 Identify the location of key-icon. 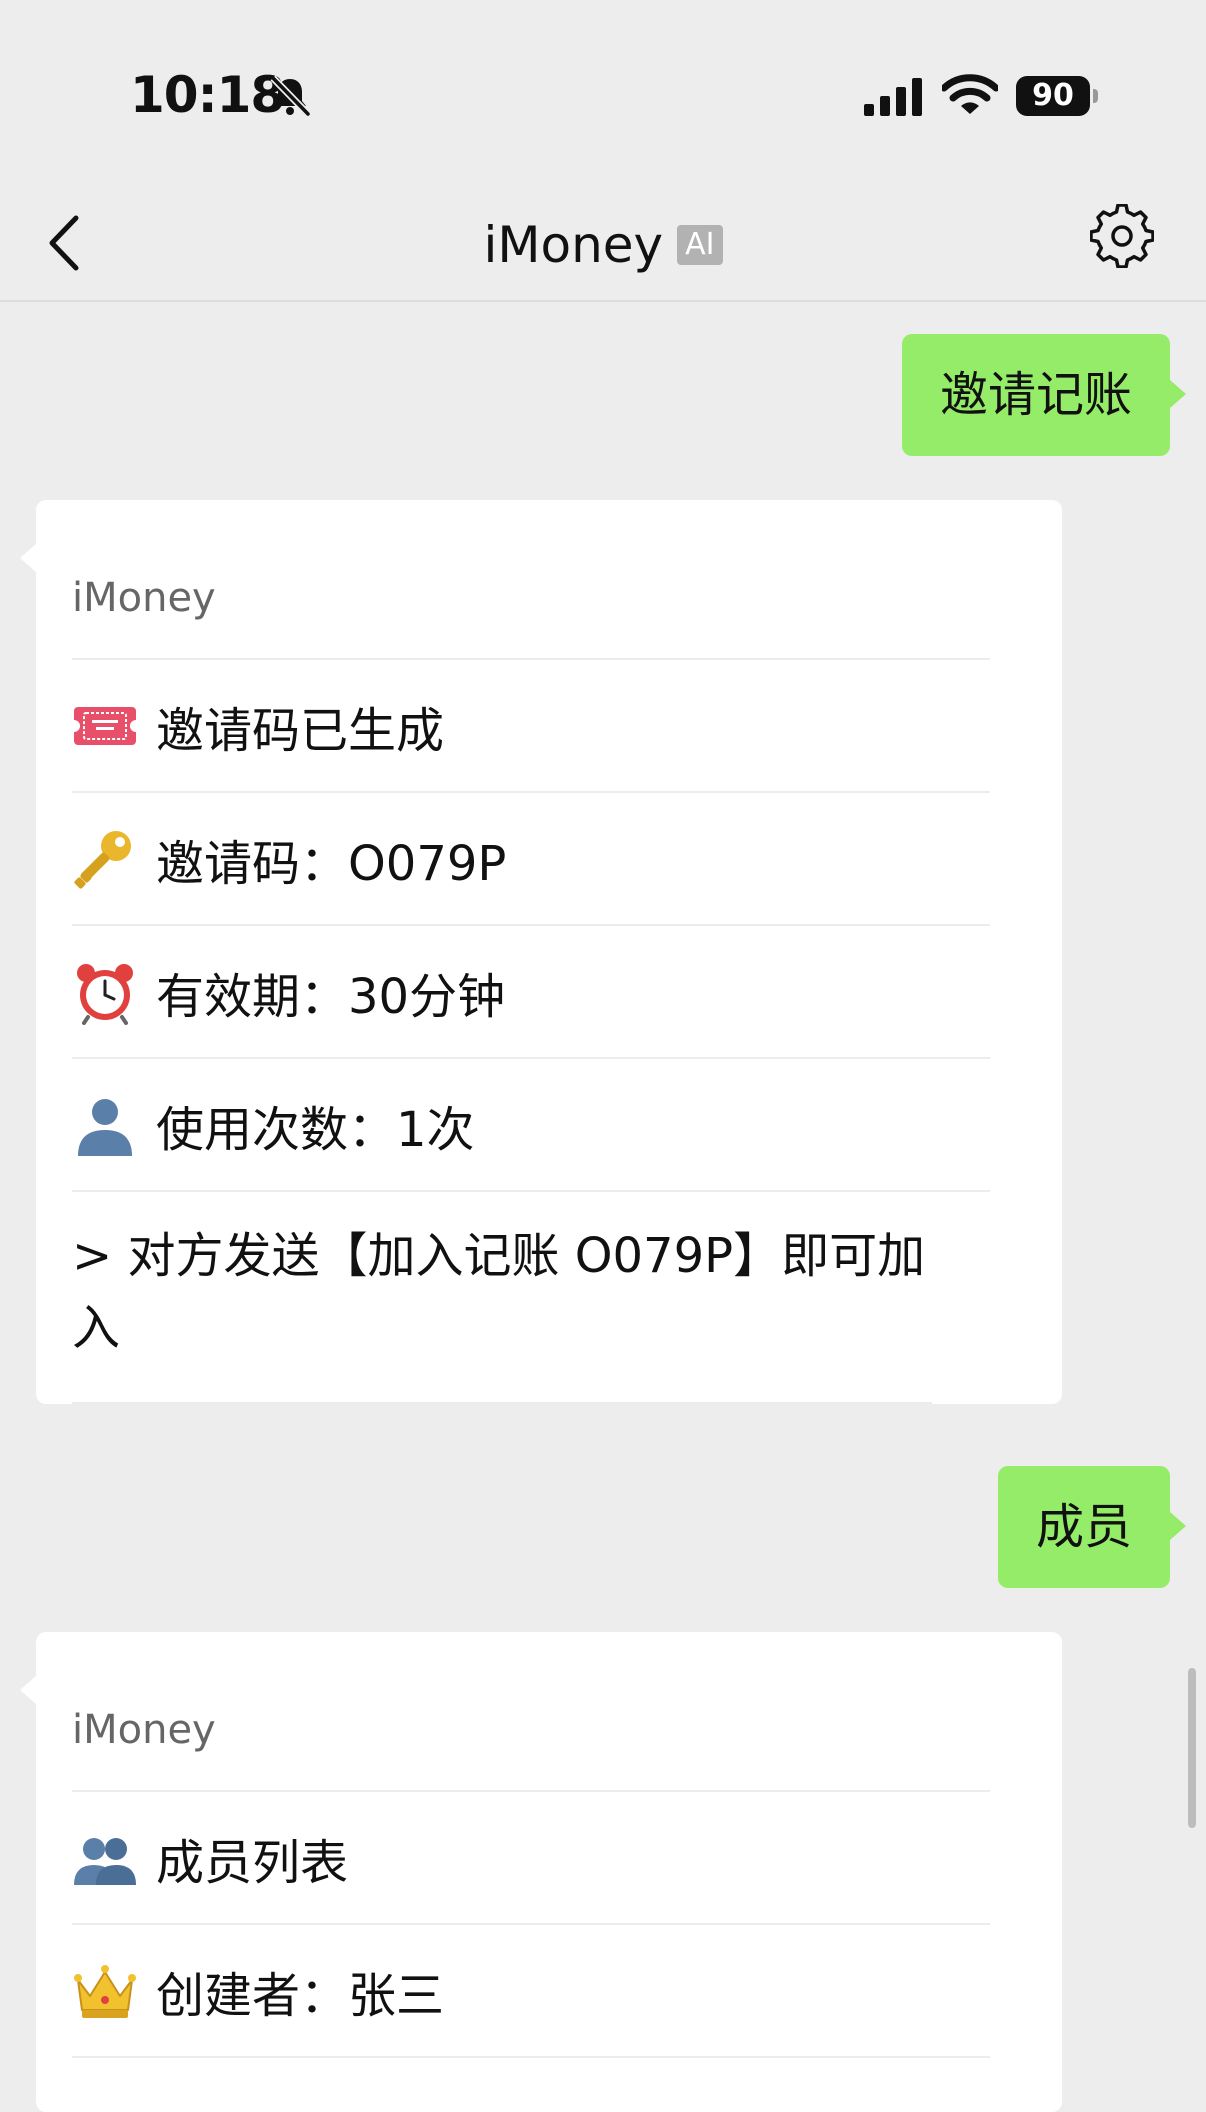
(102, 859).